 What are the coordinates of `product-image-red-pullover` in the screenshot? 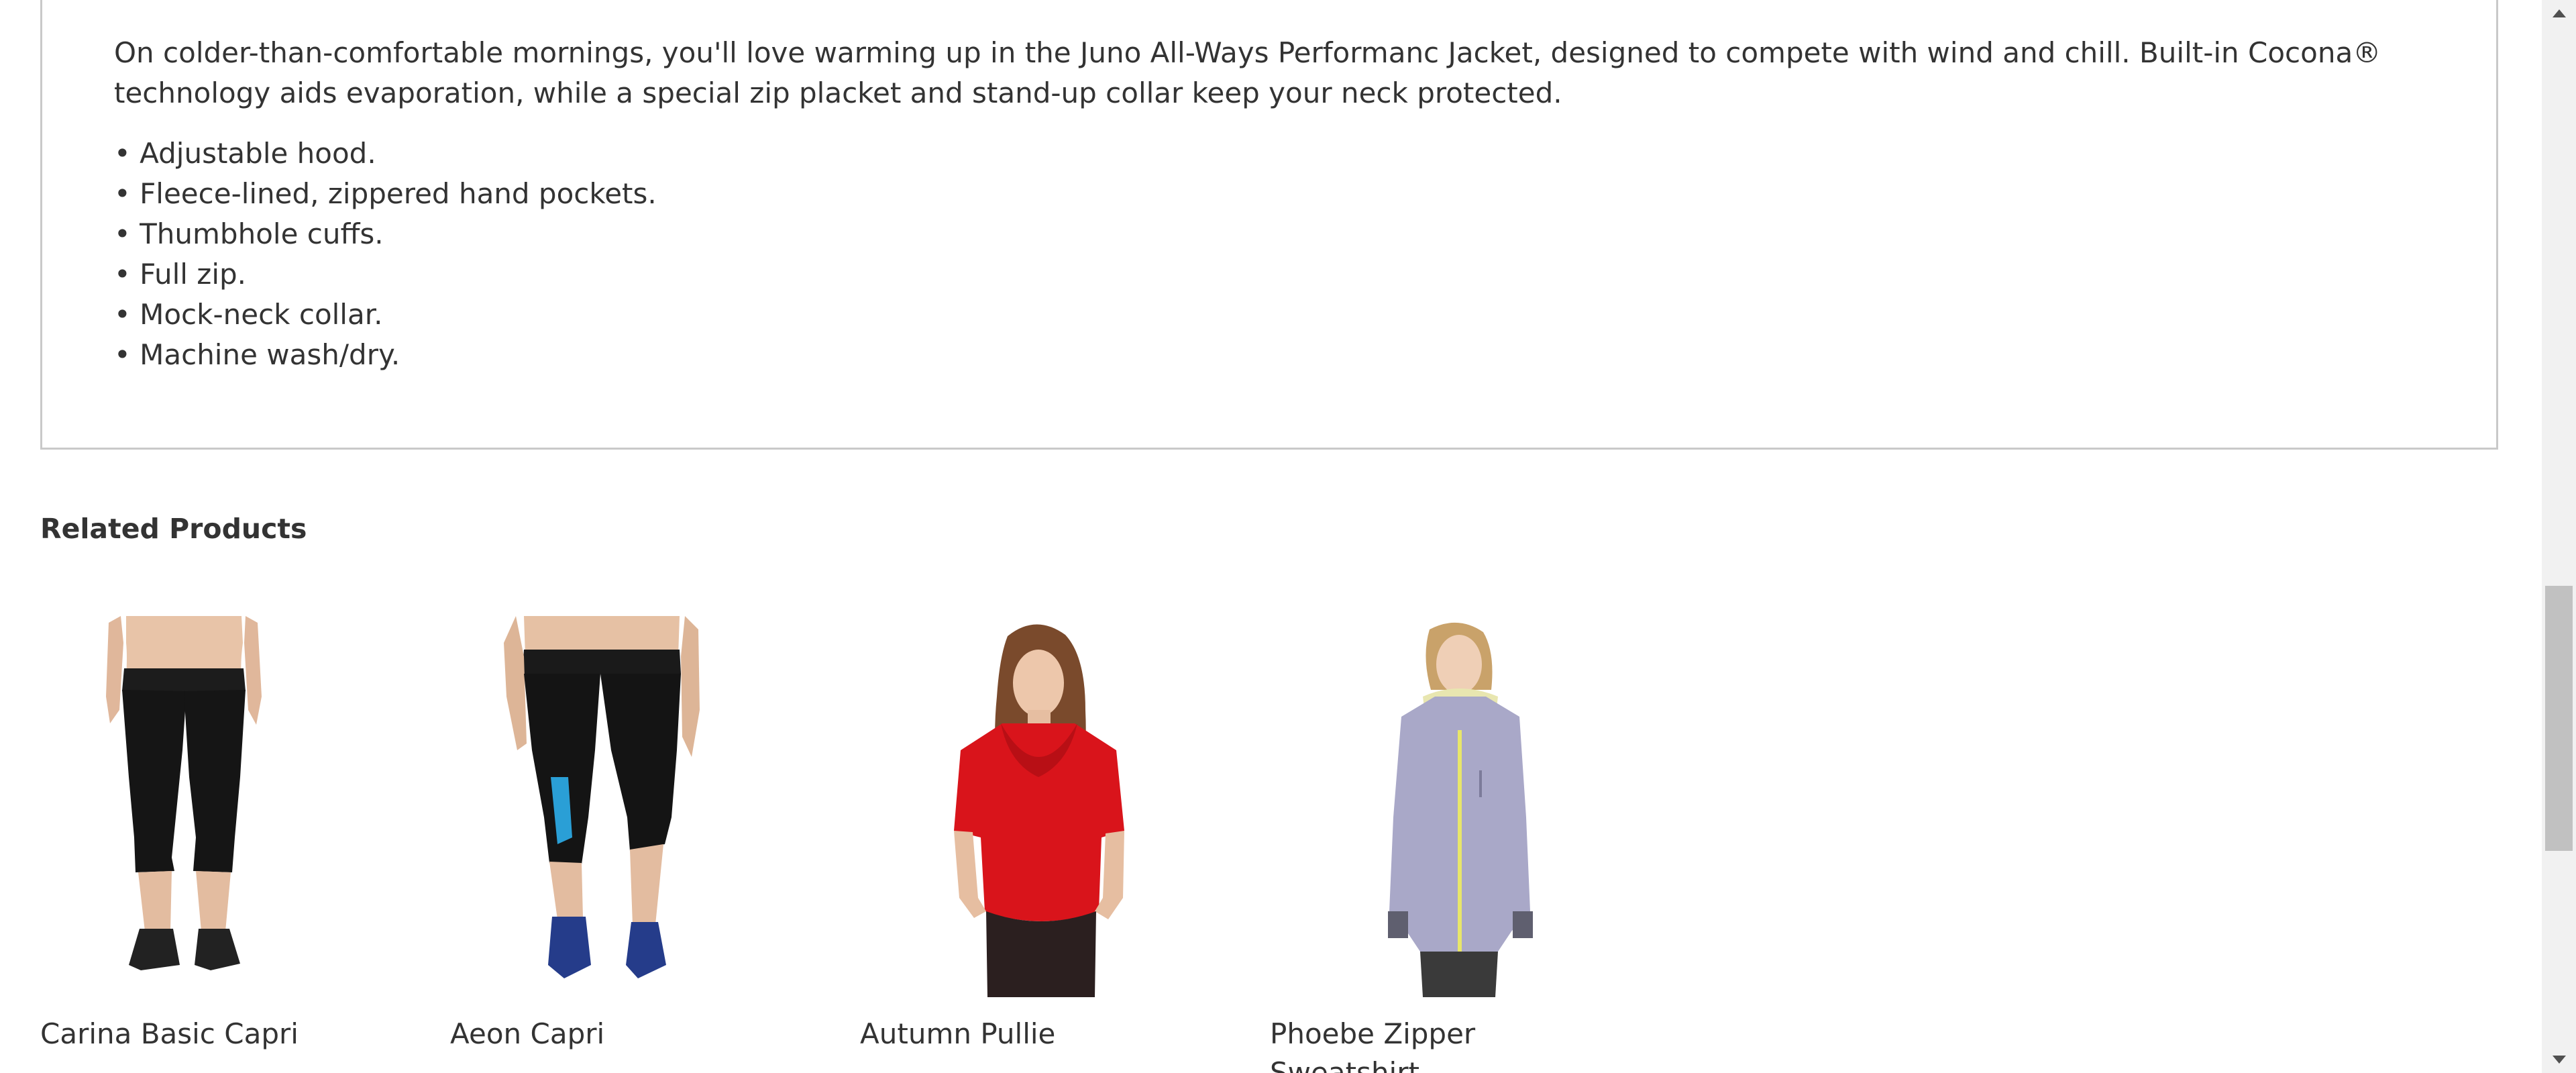 It's located at (1048, 806).